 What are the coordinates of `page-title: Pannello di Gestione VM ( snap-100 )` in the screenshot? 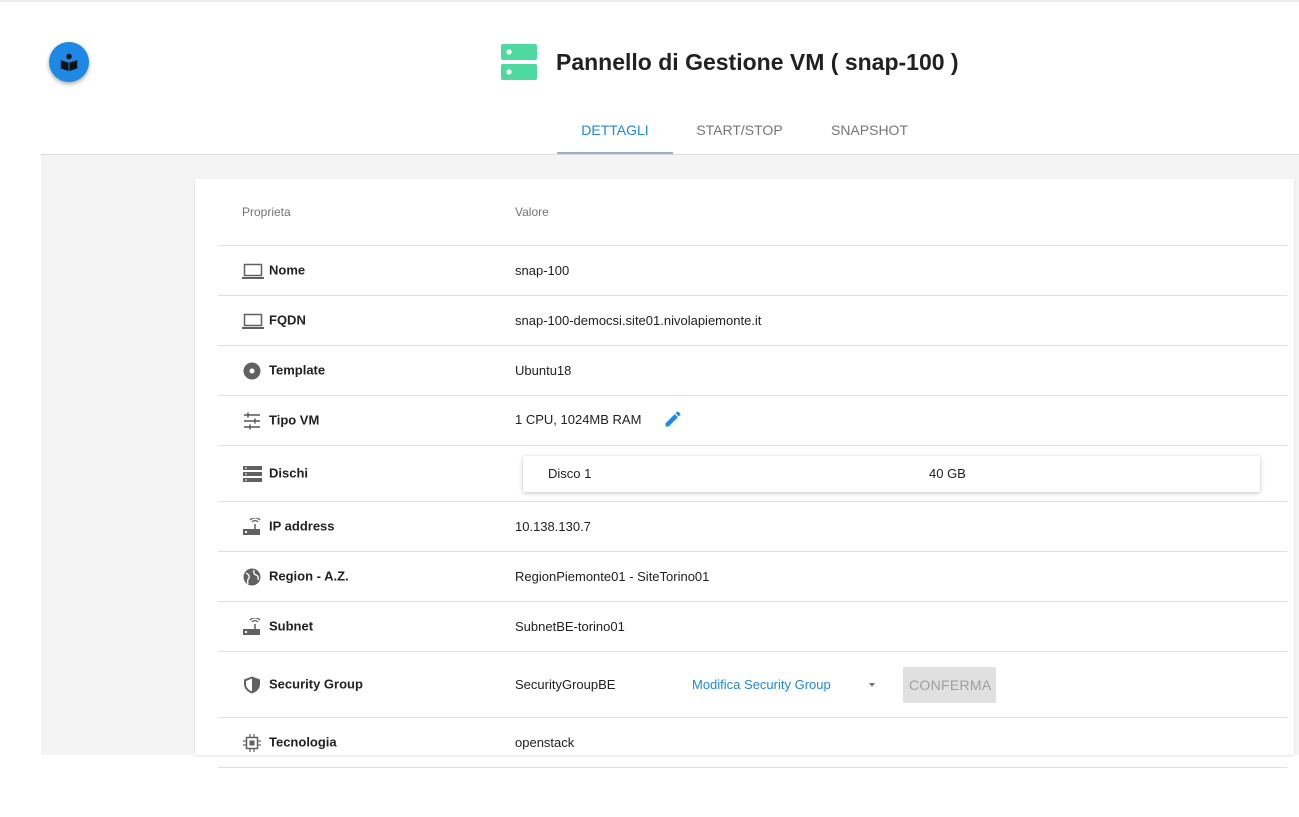 It's located at (757, 62).